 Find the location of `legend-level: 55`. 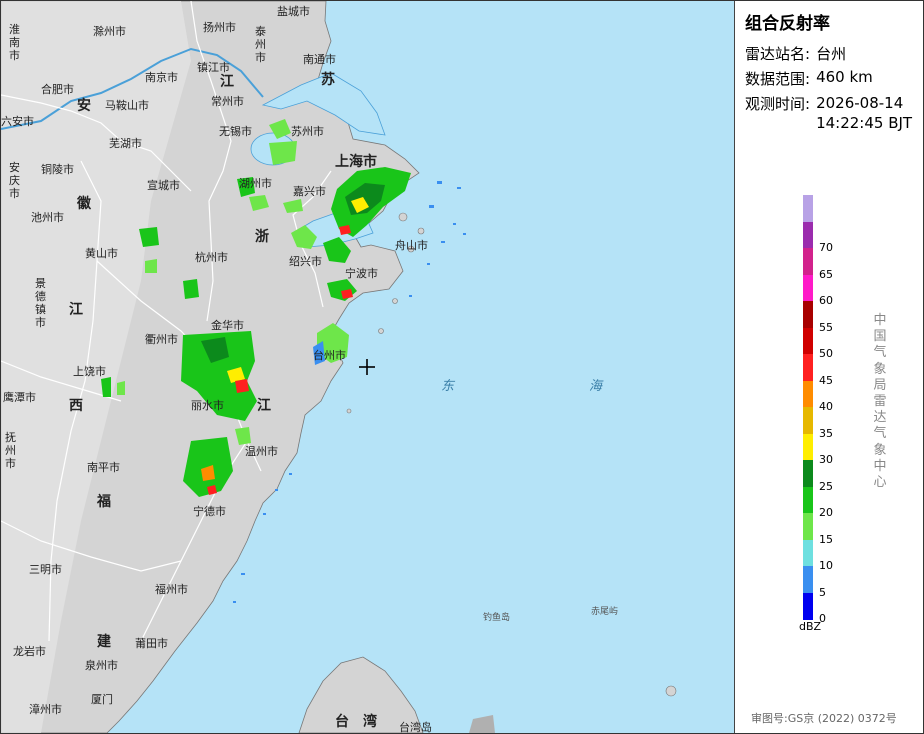

legend-level: 55 is located at coordinates (826, 327).